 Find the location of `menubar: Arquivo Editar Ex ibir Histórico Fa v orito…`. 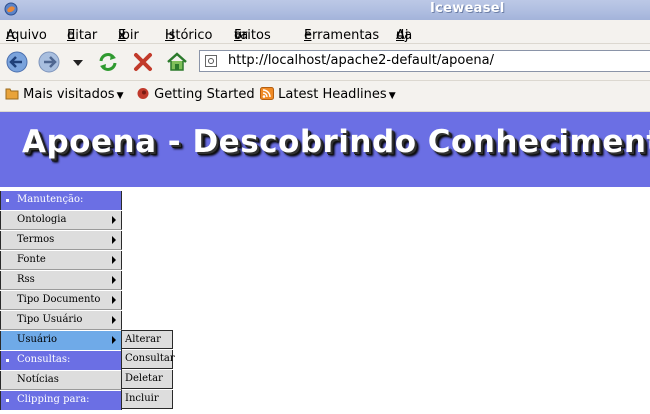

menubar: Arquivo Editar Ex ibir Histórico Fa v orito… is located at coordinates (325, 32).